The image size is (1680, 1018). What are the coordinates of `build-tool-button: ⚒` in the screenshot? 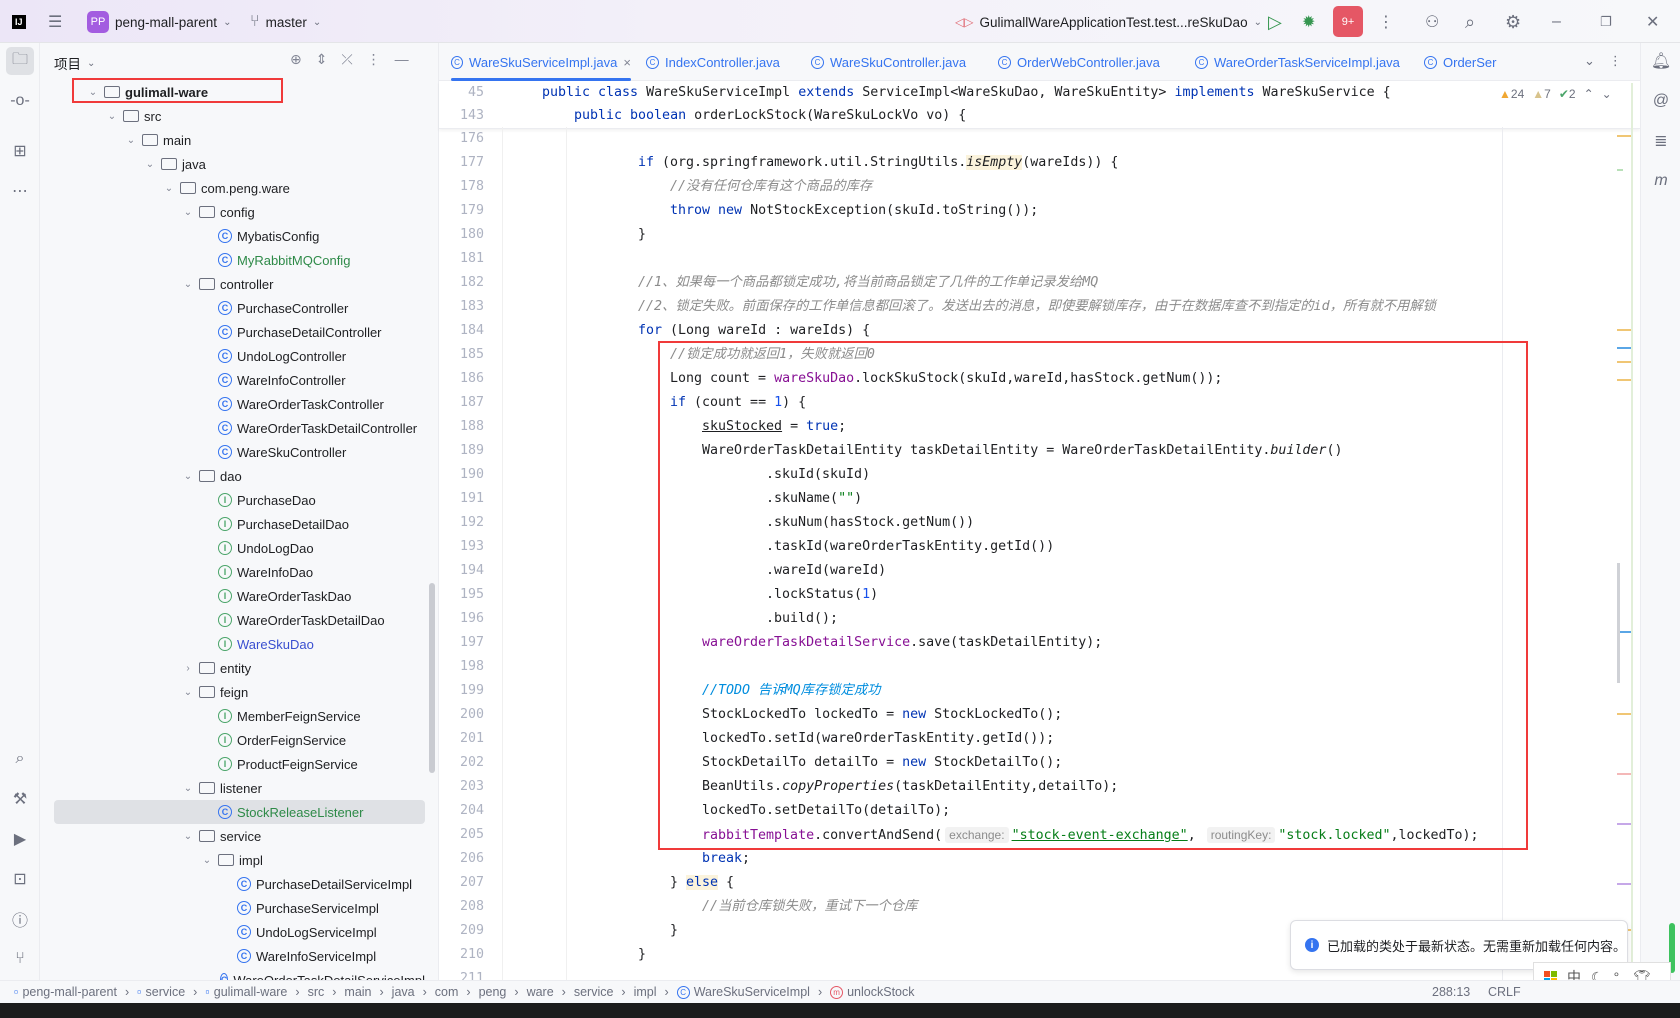 It's located at (20, 799).